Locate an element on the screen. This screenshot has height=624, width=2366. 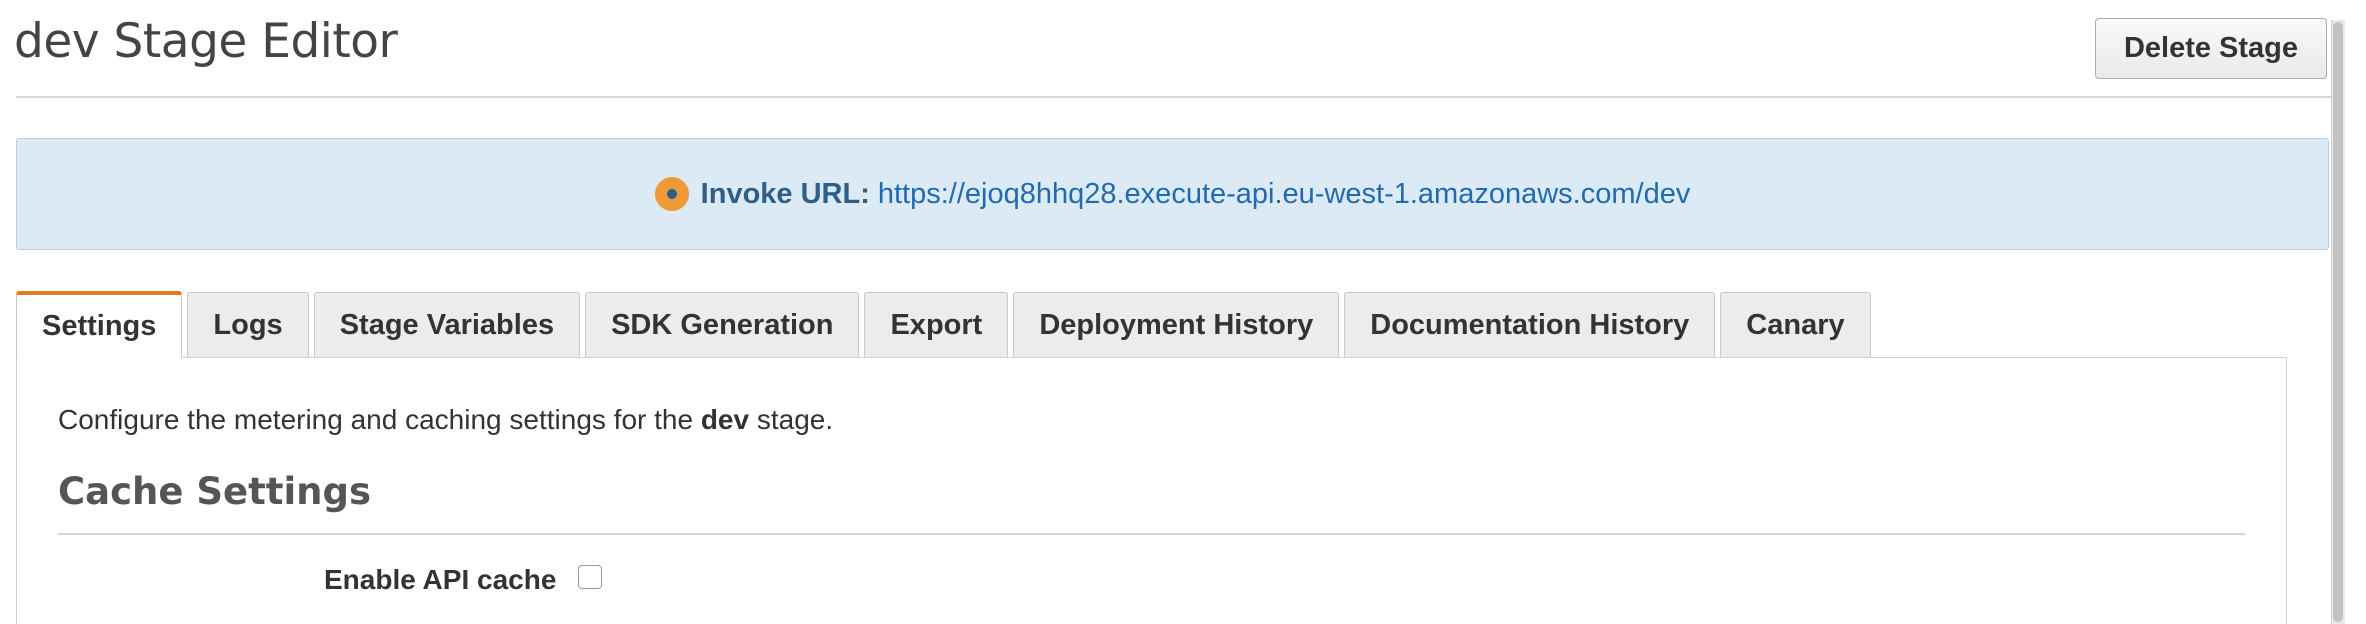
description-suffix: stage. is located at coordinates (791, 419).